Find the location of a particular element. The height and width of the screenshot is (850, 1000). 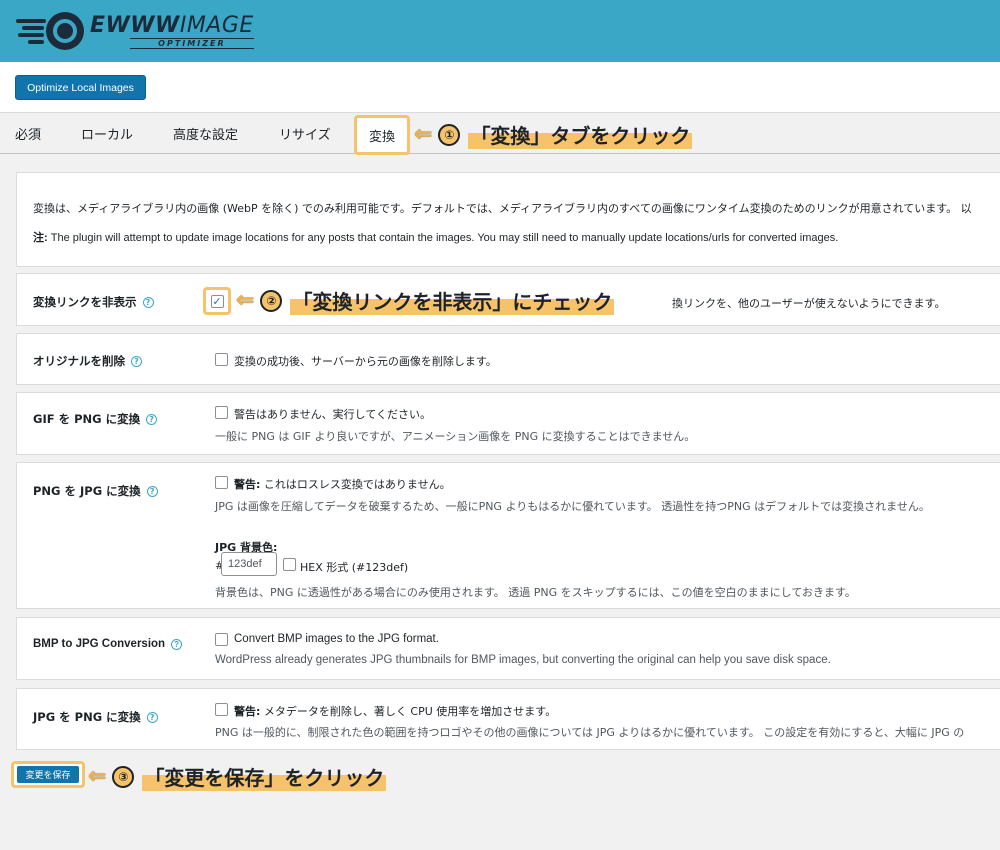

save-changes-button: 変更を保存 is located at coordinates (48, 774).